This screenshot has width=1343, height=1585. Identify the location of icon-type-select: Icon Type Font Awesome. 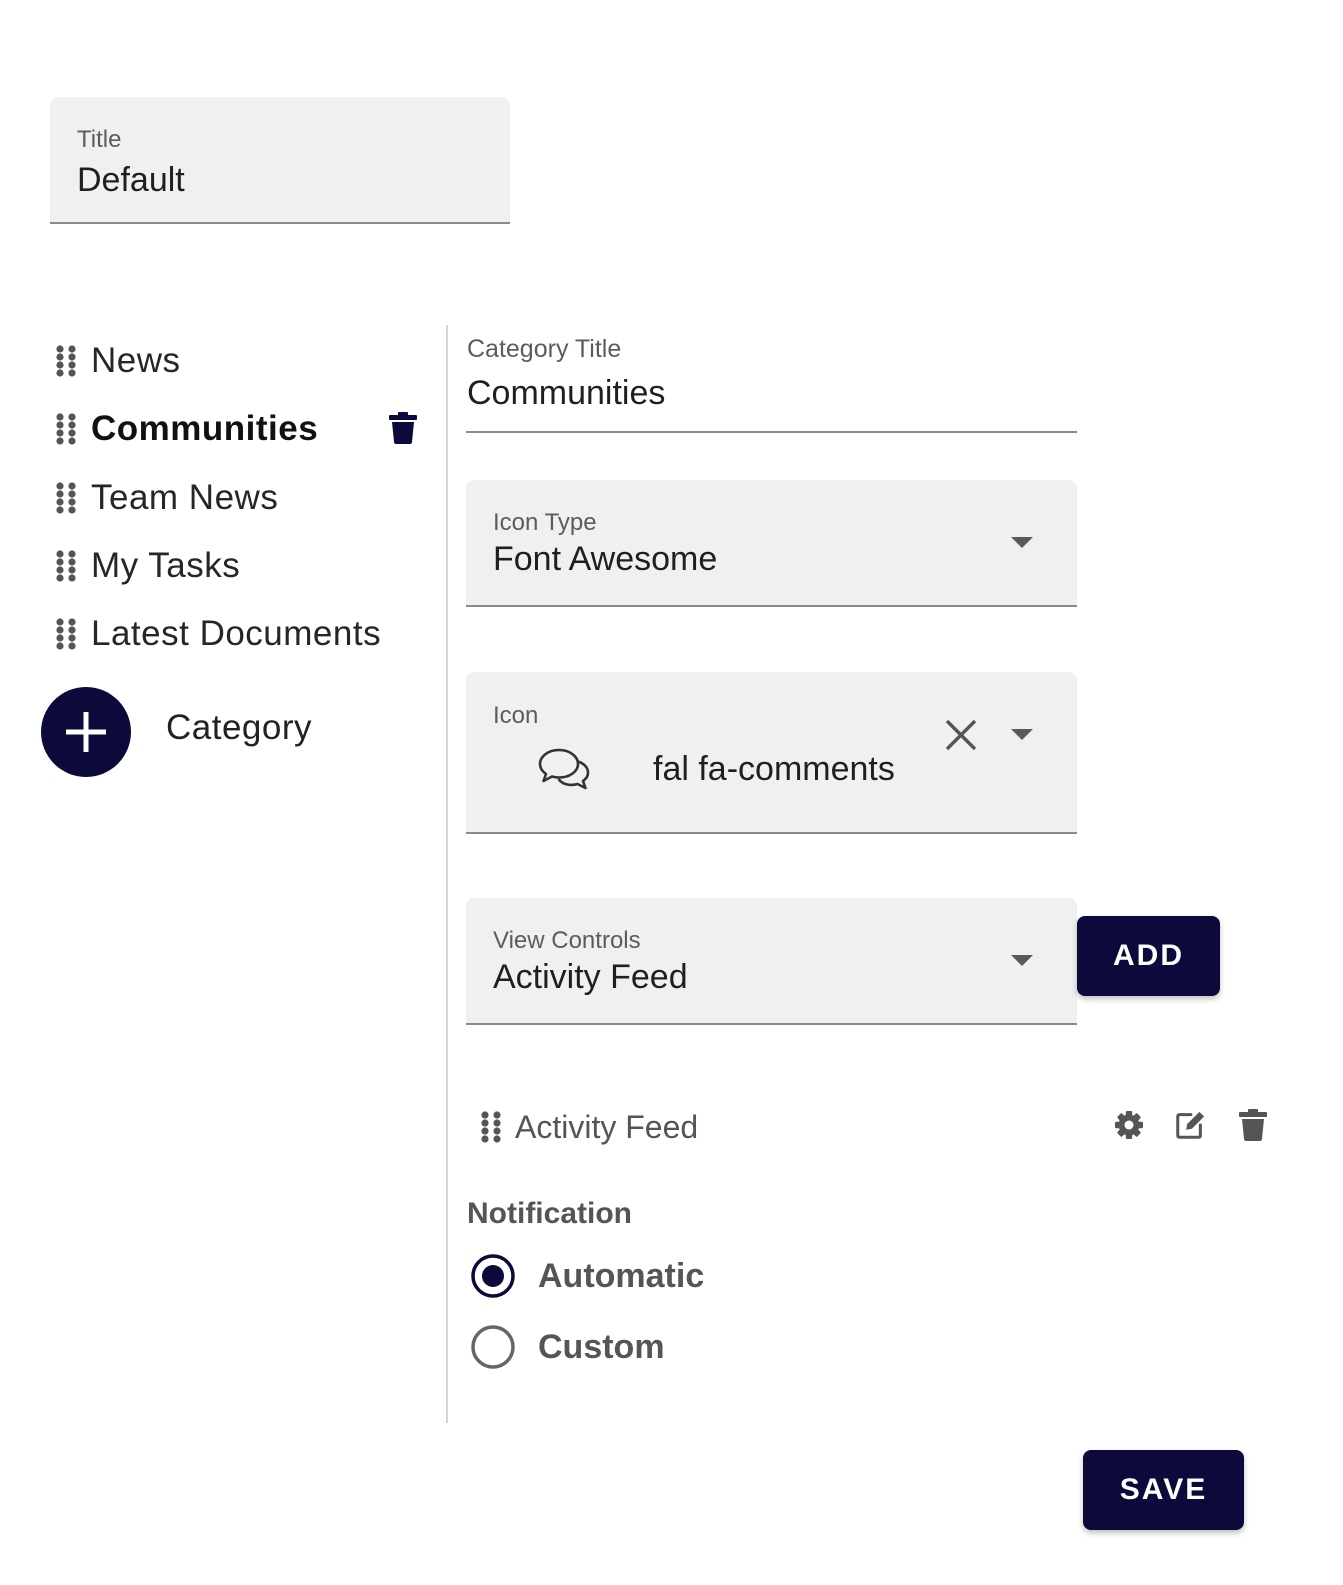
(771, 543).